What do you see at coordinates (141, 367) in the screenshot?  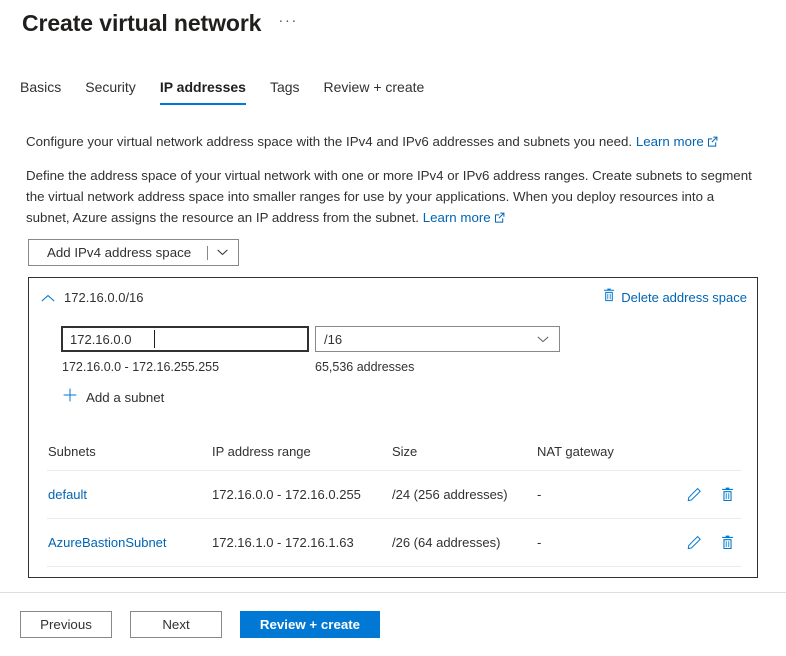 I see `address-range-hint: 172.16.0.0 - 172.16.255.255` at bounding box center [141, 367].